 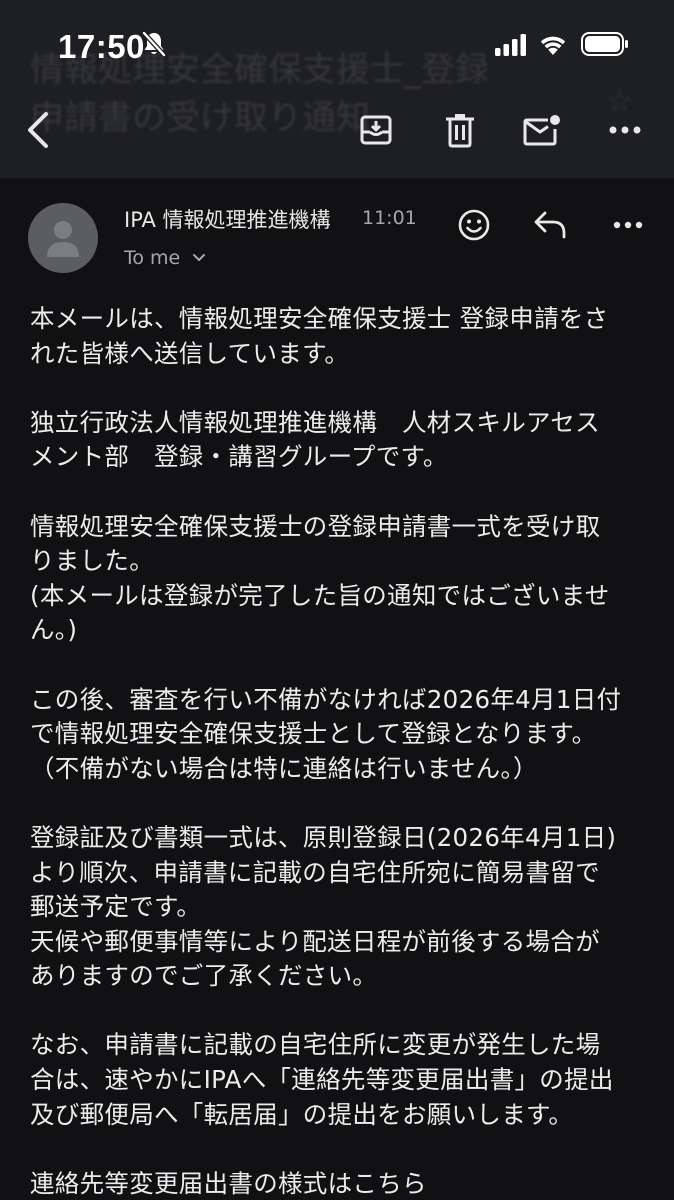 I want to click on delete-button, so click(x=460, y=130).